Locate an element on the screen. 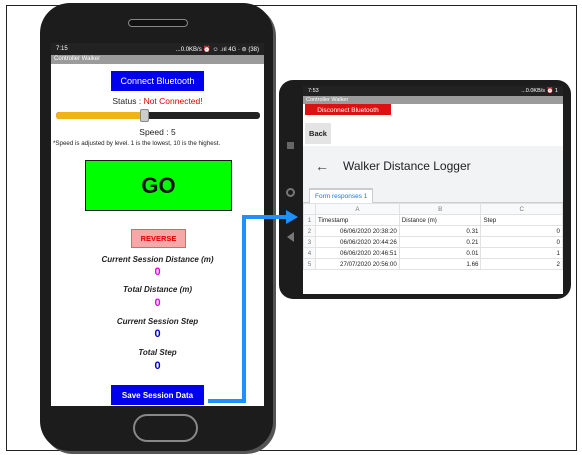 The image size is (582, 455). table-cell: 0.31 is located at coordinates (440, 231).